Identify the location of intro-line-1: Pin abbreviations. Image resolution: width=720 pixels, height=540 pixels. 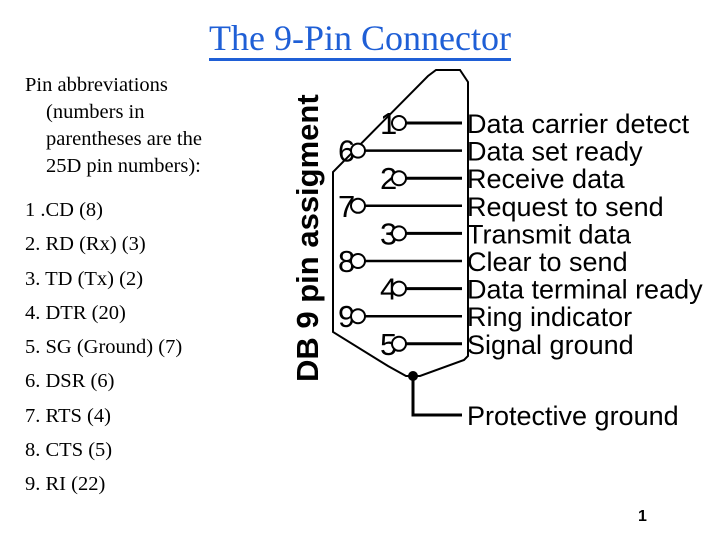
(96, 85).